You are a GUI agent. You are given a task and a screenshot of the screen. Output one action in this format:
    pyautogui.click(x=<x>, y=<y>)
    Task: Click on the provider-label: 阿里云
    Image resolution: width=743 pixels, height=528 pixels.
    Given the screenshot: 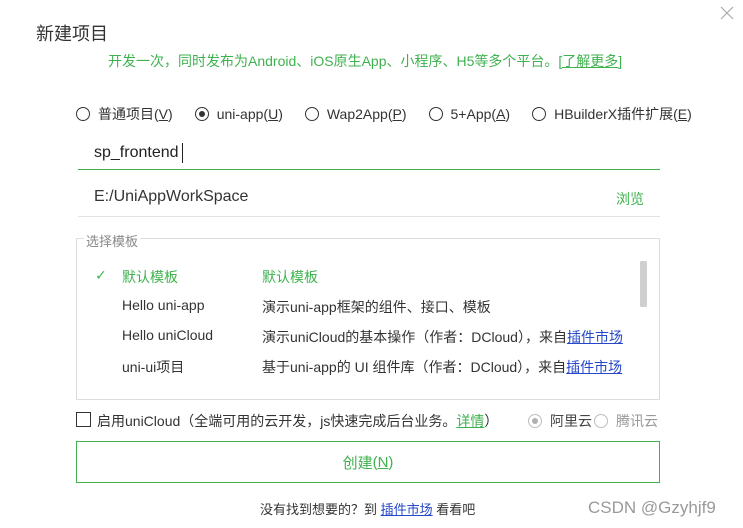 What is the action you would take?
    pyautogui.click(x=571, y=421)
    